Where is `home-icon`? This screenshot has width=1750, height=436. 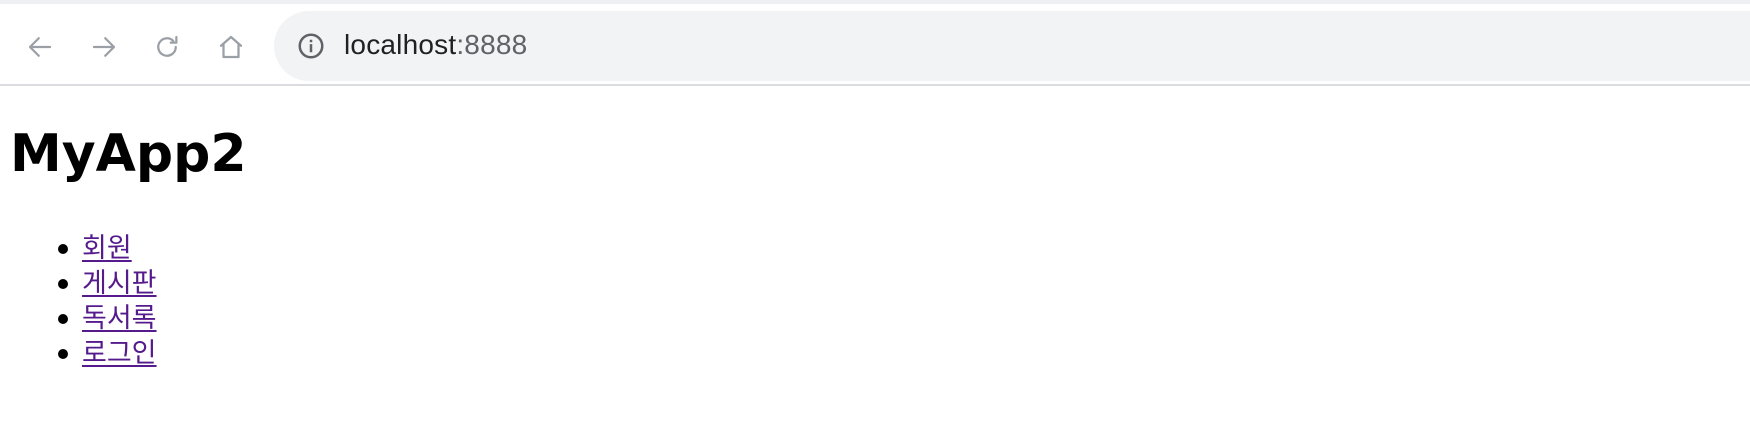
home-icon is located at coordinates (231, 47).